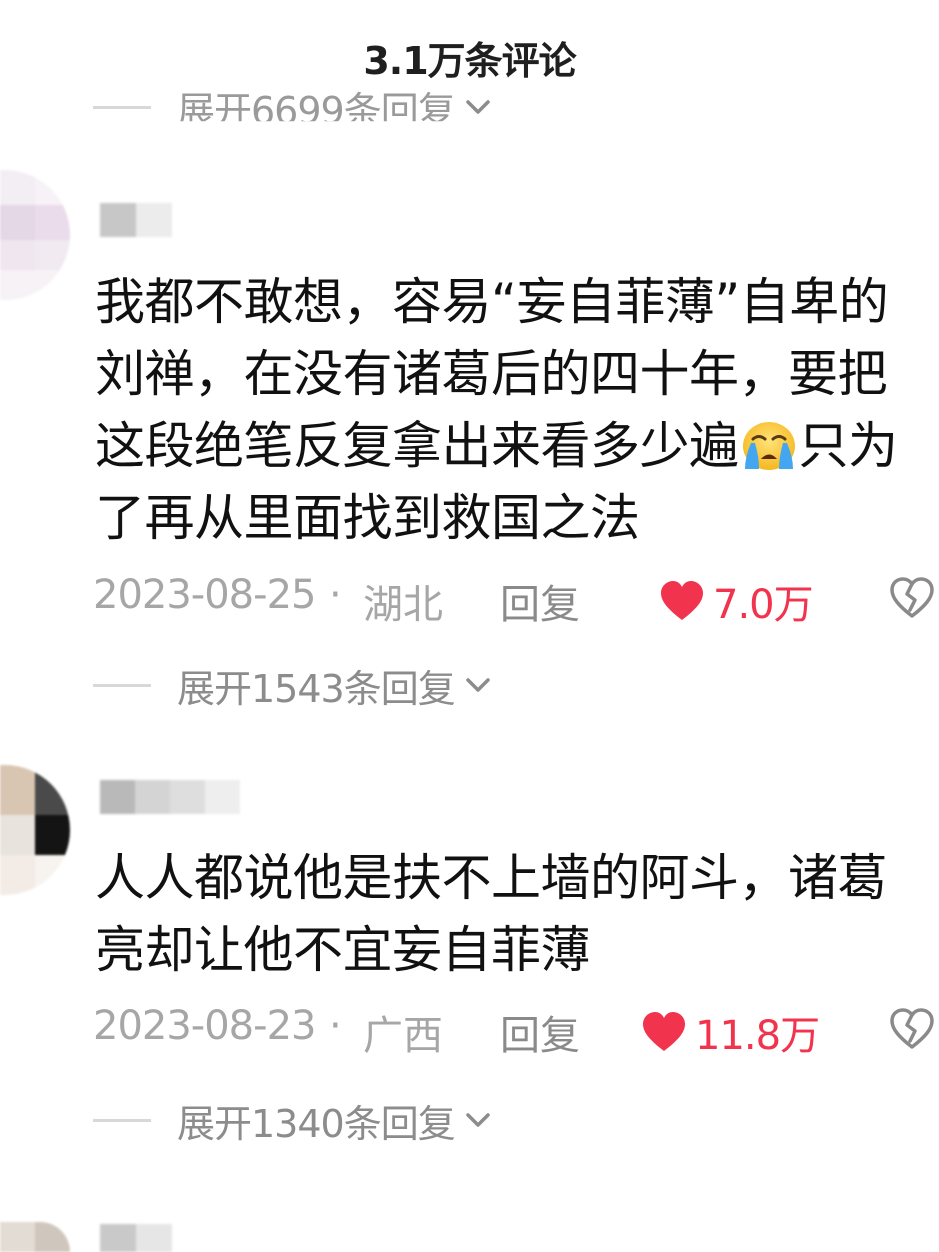 This screenshot has width=939, height=1252. I want to click on like-count: 7.0万, so click(763, 605).